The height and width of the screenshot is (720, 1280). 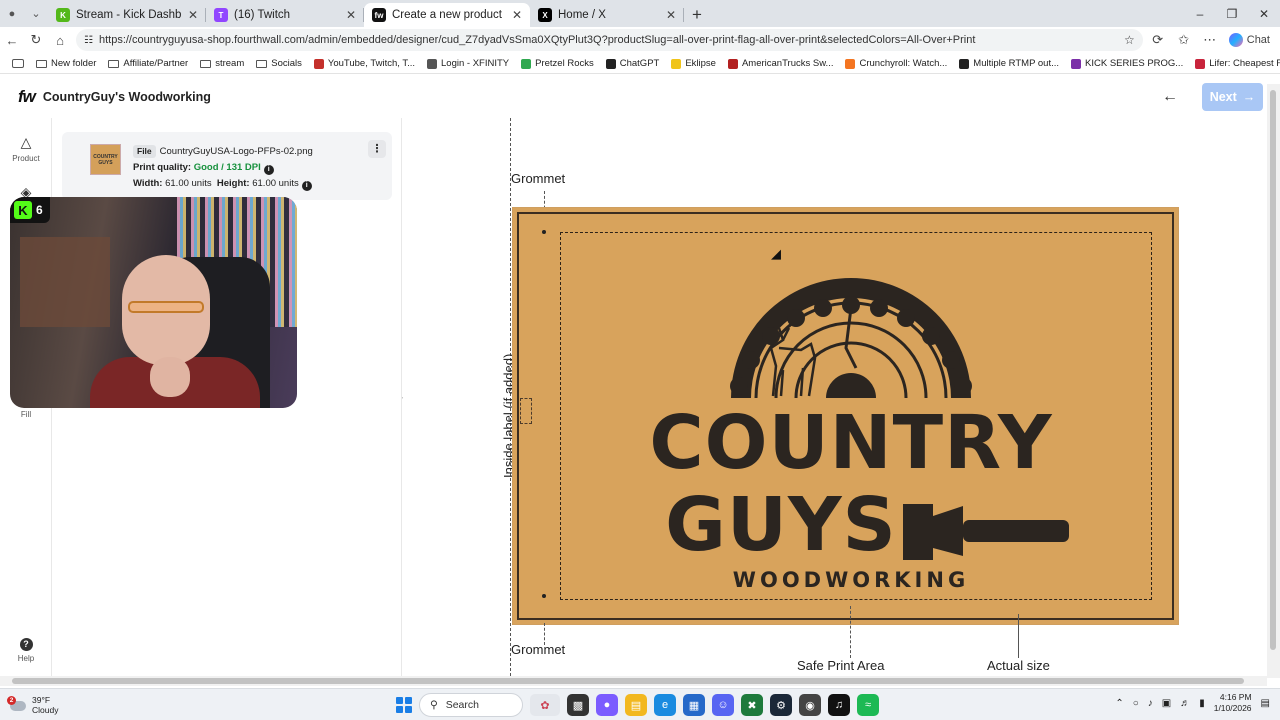 I want to click on store-icon: ▦, so click(x=694, y=705).